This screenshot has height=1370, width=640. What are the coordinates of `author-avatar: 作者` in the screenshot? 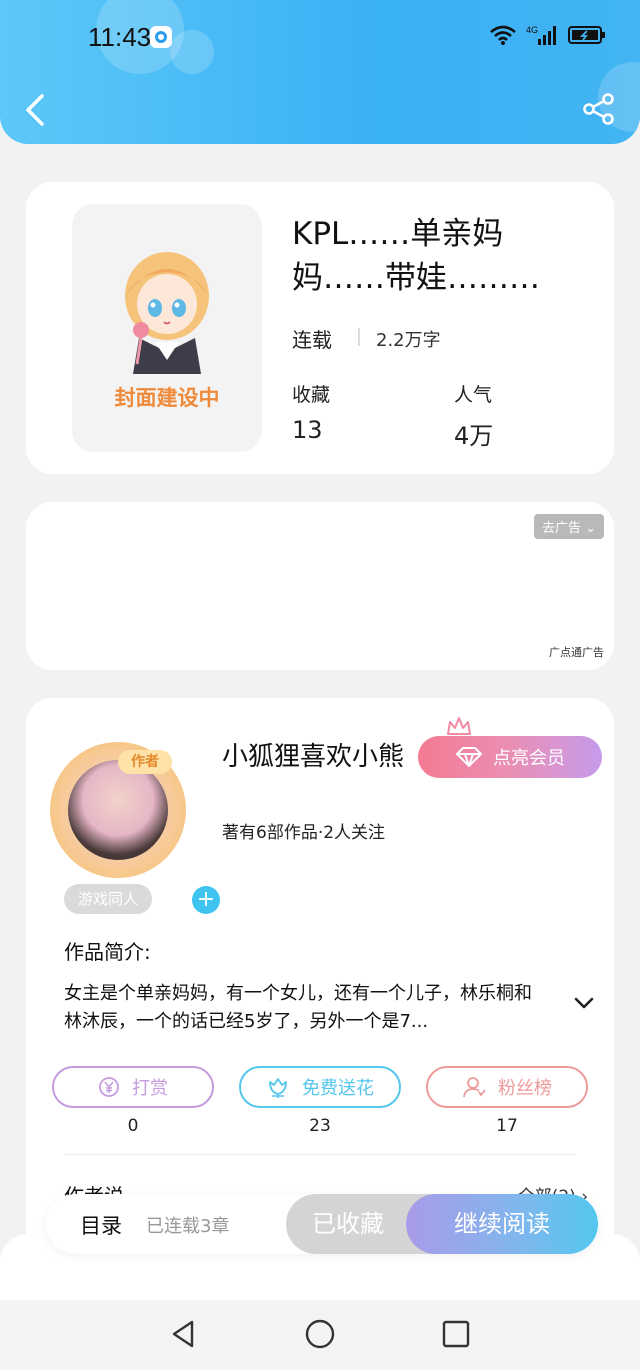 It's located at (118, 810).